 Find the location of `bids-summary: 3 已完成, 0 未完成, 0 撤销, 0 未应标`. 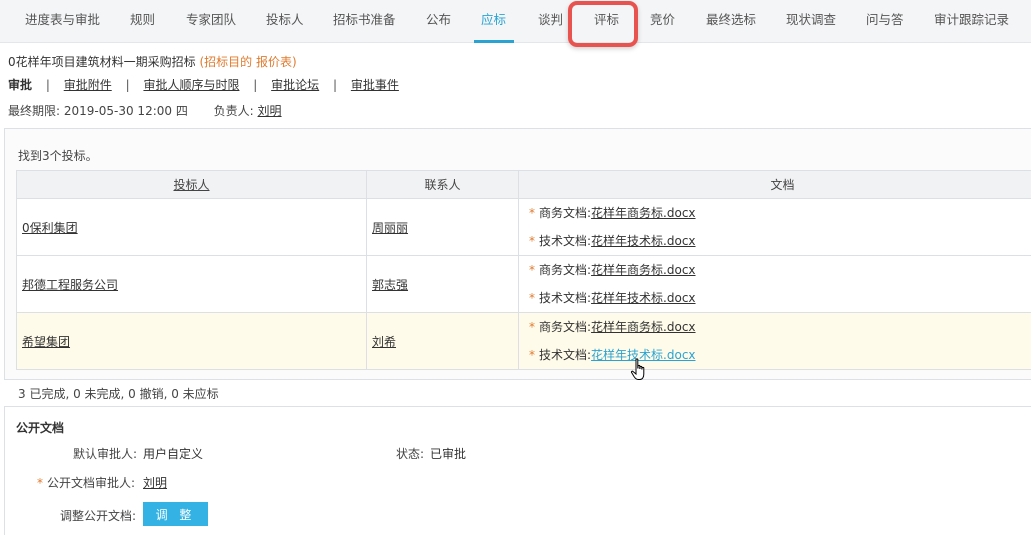

bids-summary: 3 已完成, 0 未完成, 0 撤销, 0 未应标 is located at coordinates (118, 394).